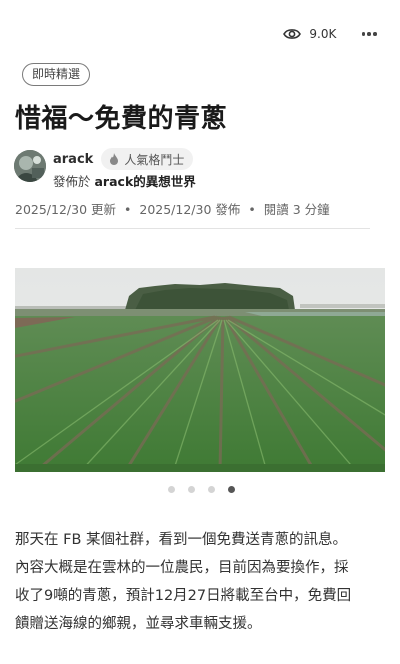 The image size is (400, 664). I want to click on more-dots-icon, so click(369, 34).